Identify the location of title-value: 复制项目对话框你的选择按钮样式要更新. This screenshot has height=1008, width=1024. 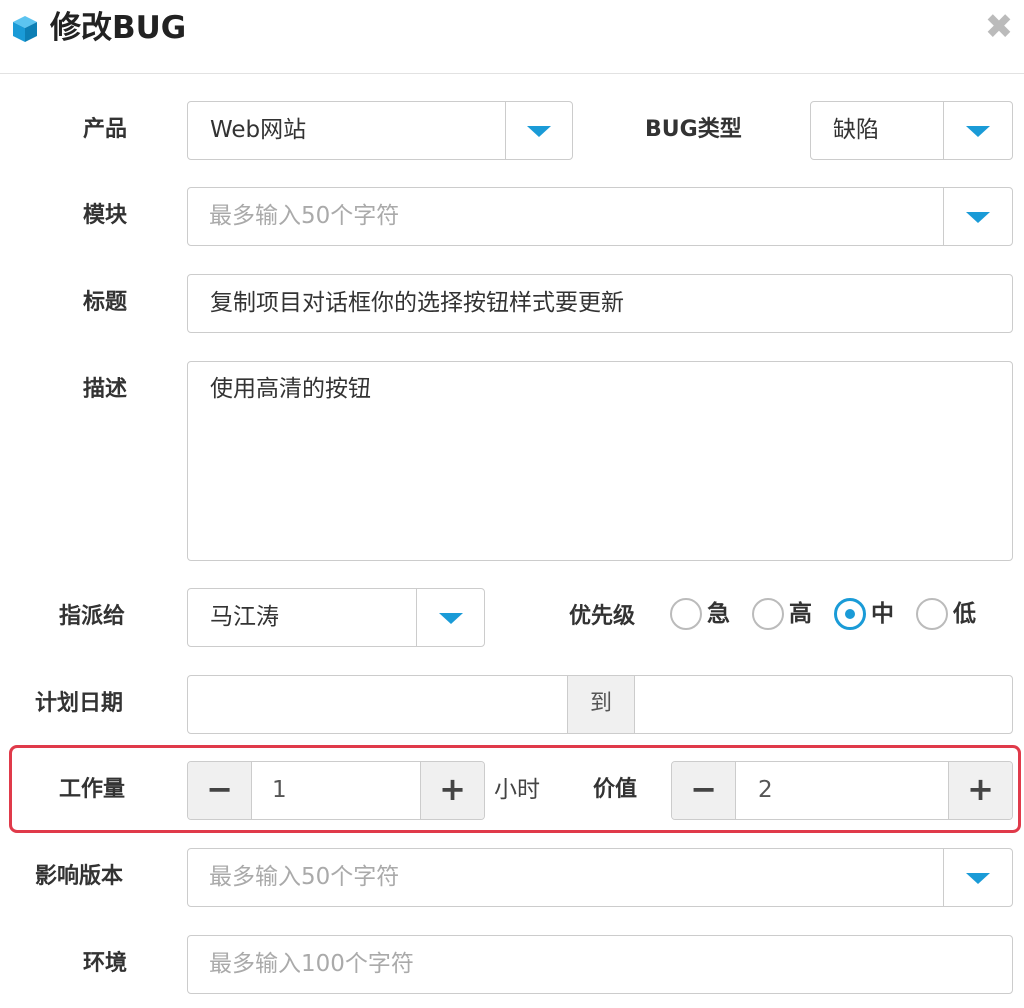
(417, 303).